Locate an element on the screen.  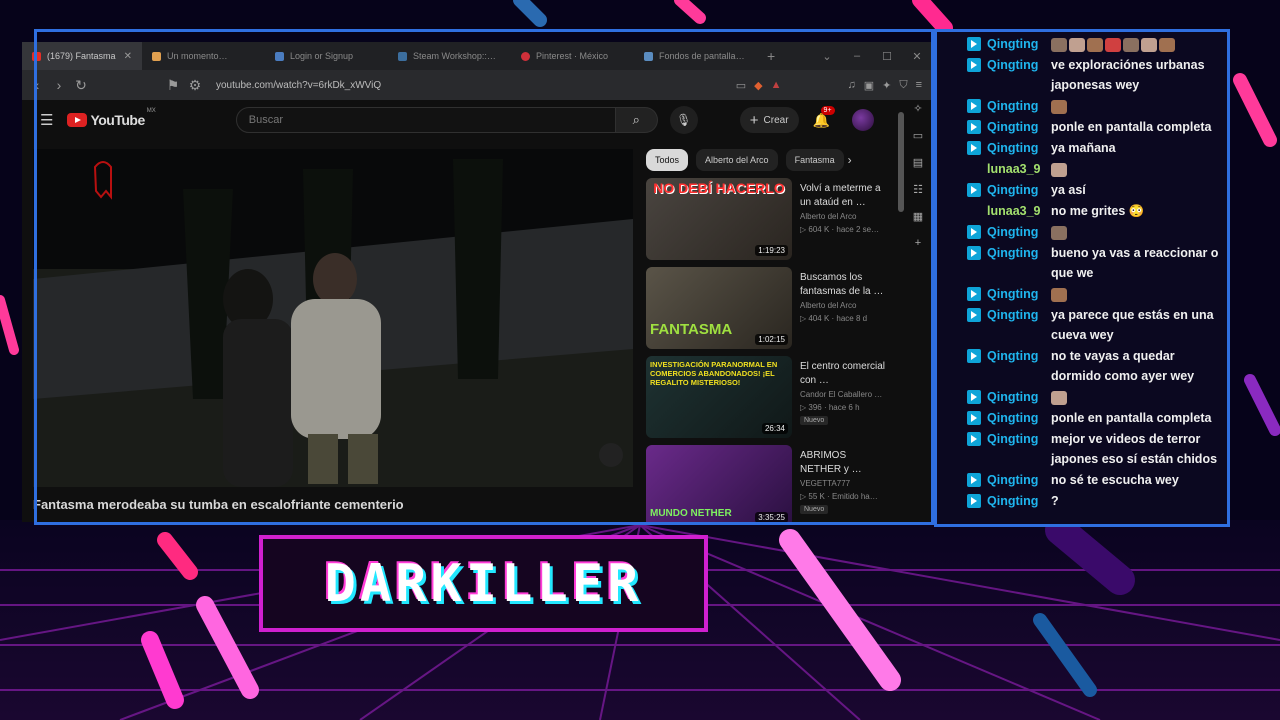
region-code: MX is located at coordinates (151, 111).